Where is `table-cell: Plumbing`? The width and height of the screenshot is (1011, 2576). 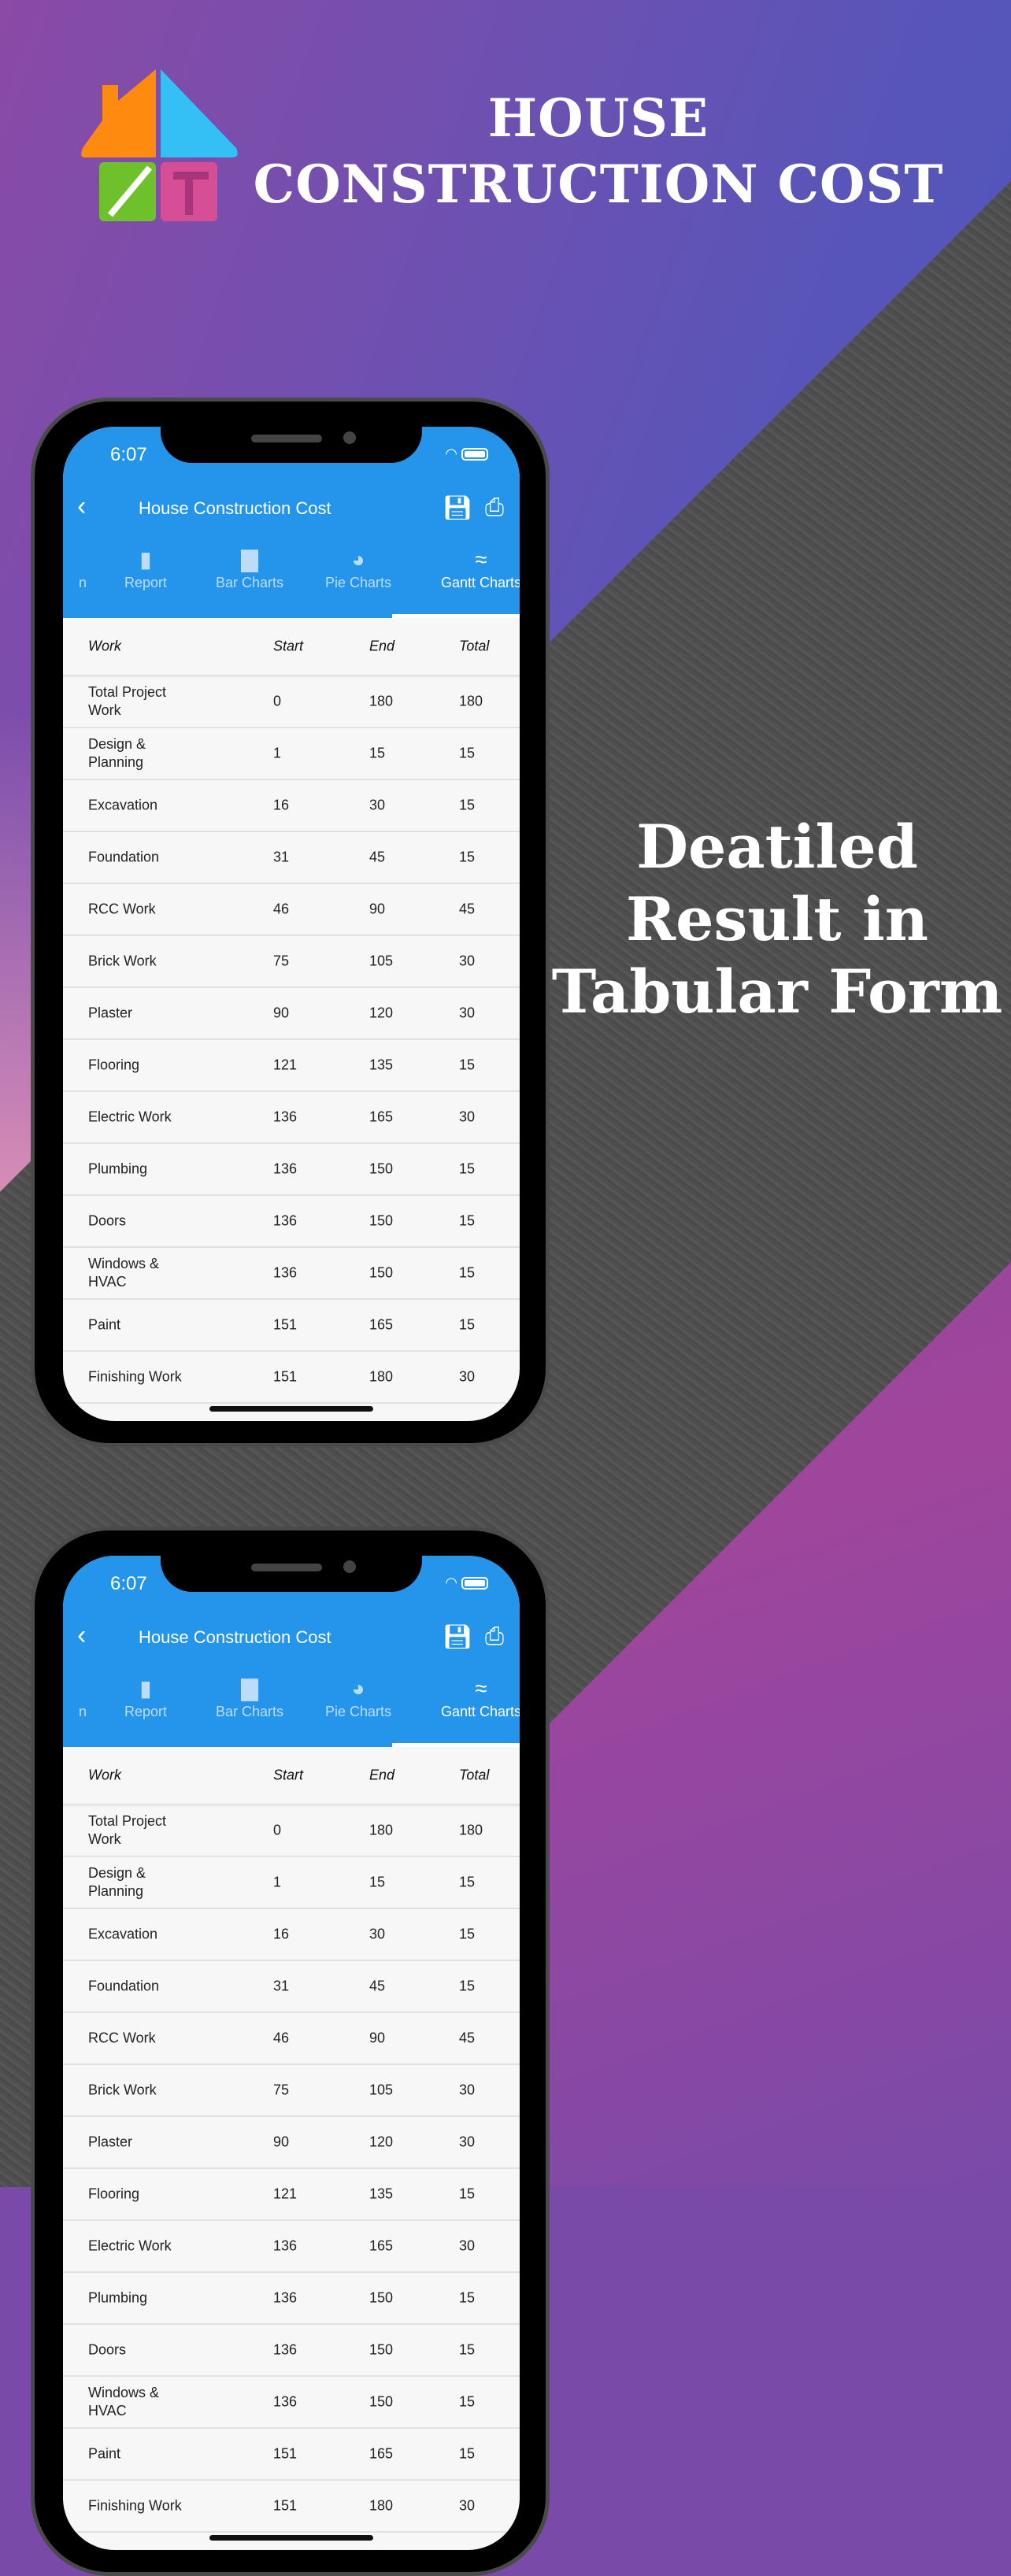
table-cell: Plumbing is located at coordinates (118, 2297).